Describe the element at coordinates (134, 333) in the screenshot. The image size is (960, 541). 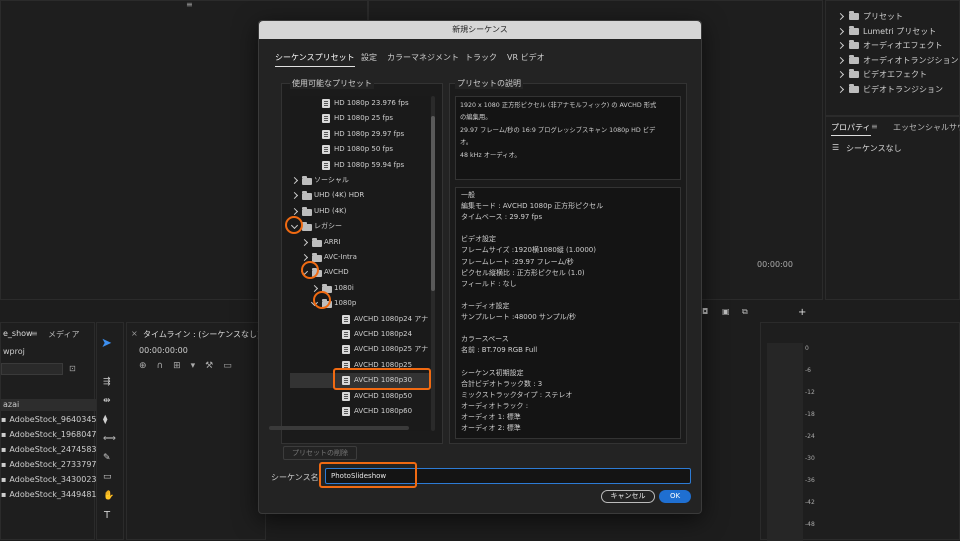
I see `timeline-close-icon: ×` at that location.